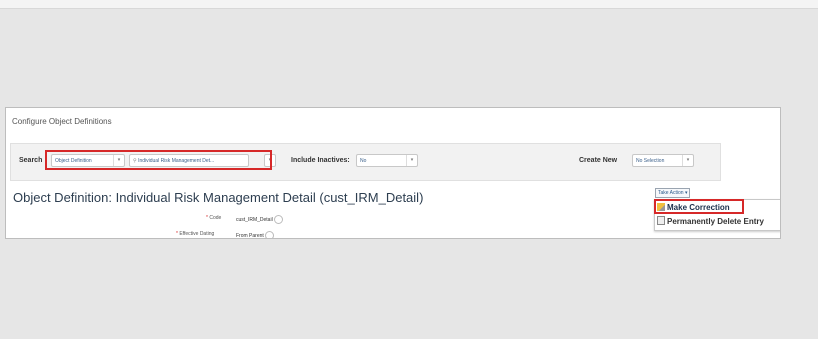 The width and height of the screenshot is (818, 339). I want to click on take-action-button: Take Action ▾, so click(673, 193).